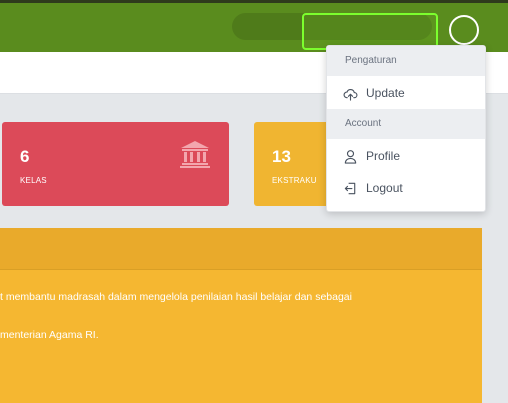 This screenshot has width=508, height=403. I want to click on user-dropdown-menu: Pengaturan Update Account Profile Logout, so click(406, 128).